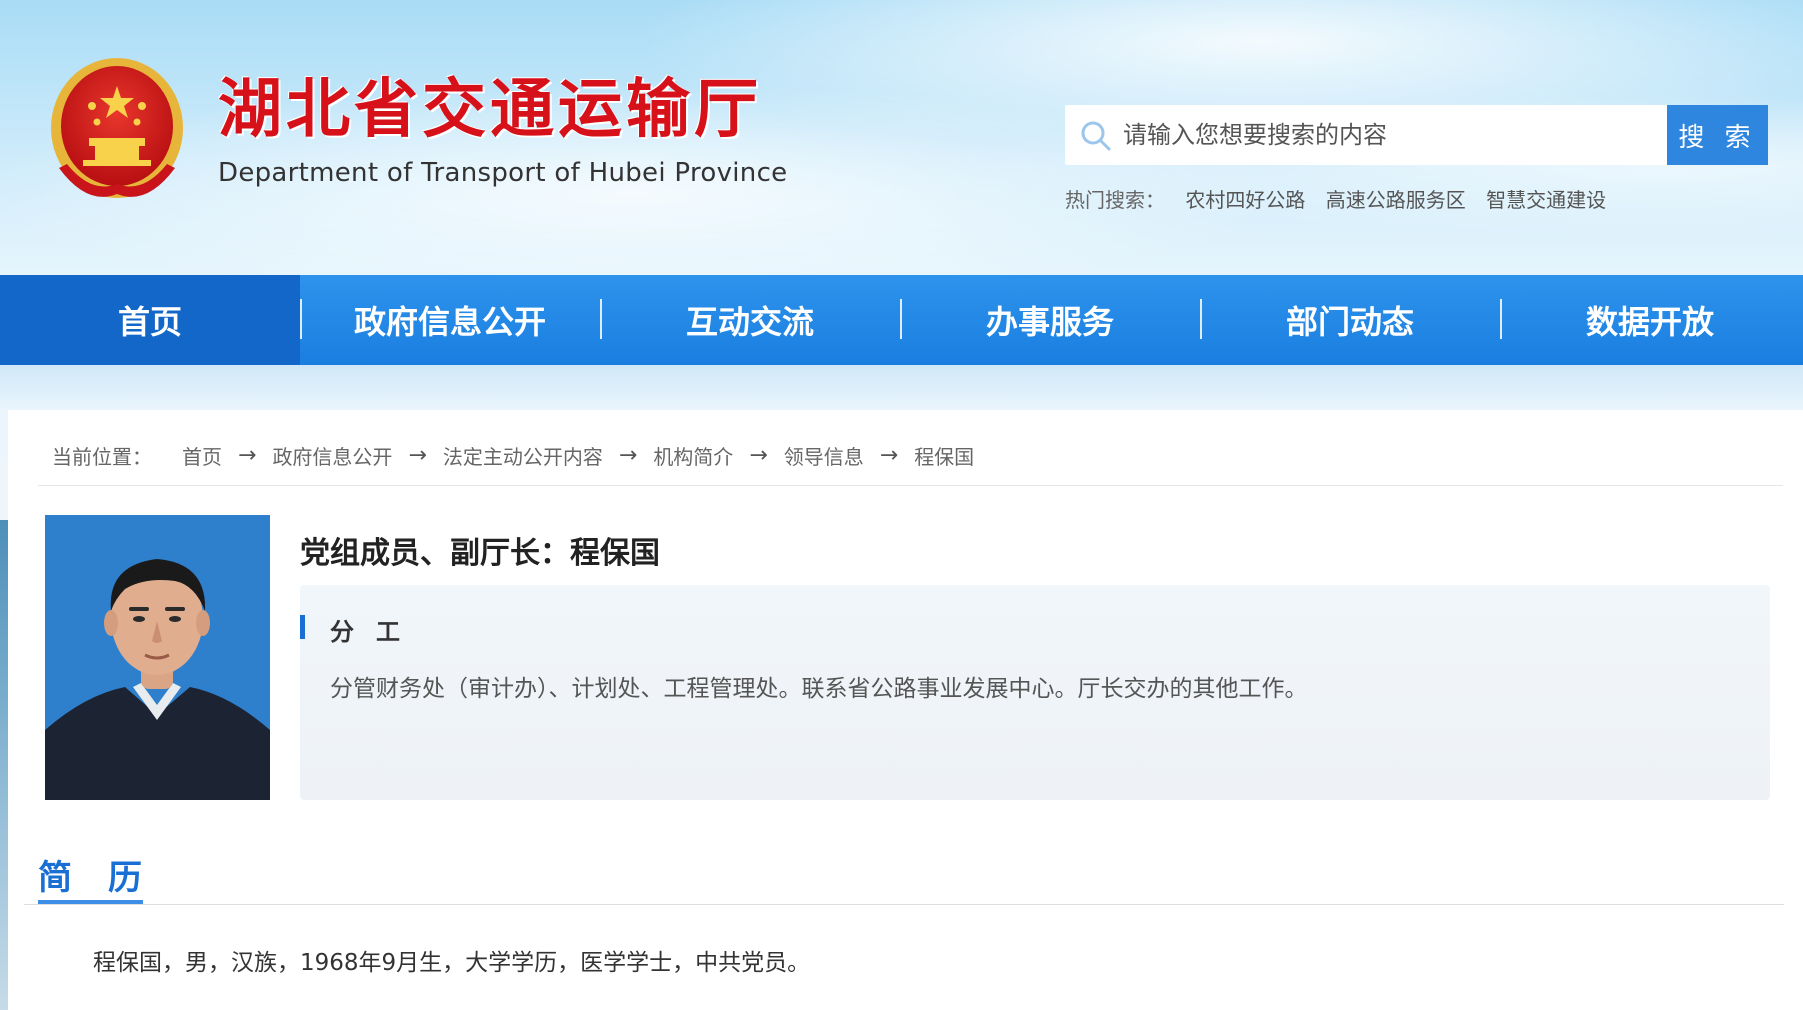 This screenshot has height=1010, width=1803. What do you see at coordinates (302, 627) in the screenshot?
I see `duty-marker` at bounding box center [302, 627].